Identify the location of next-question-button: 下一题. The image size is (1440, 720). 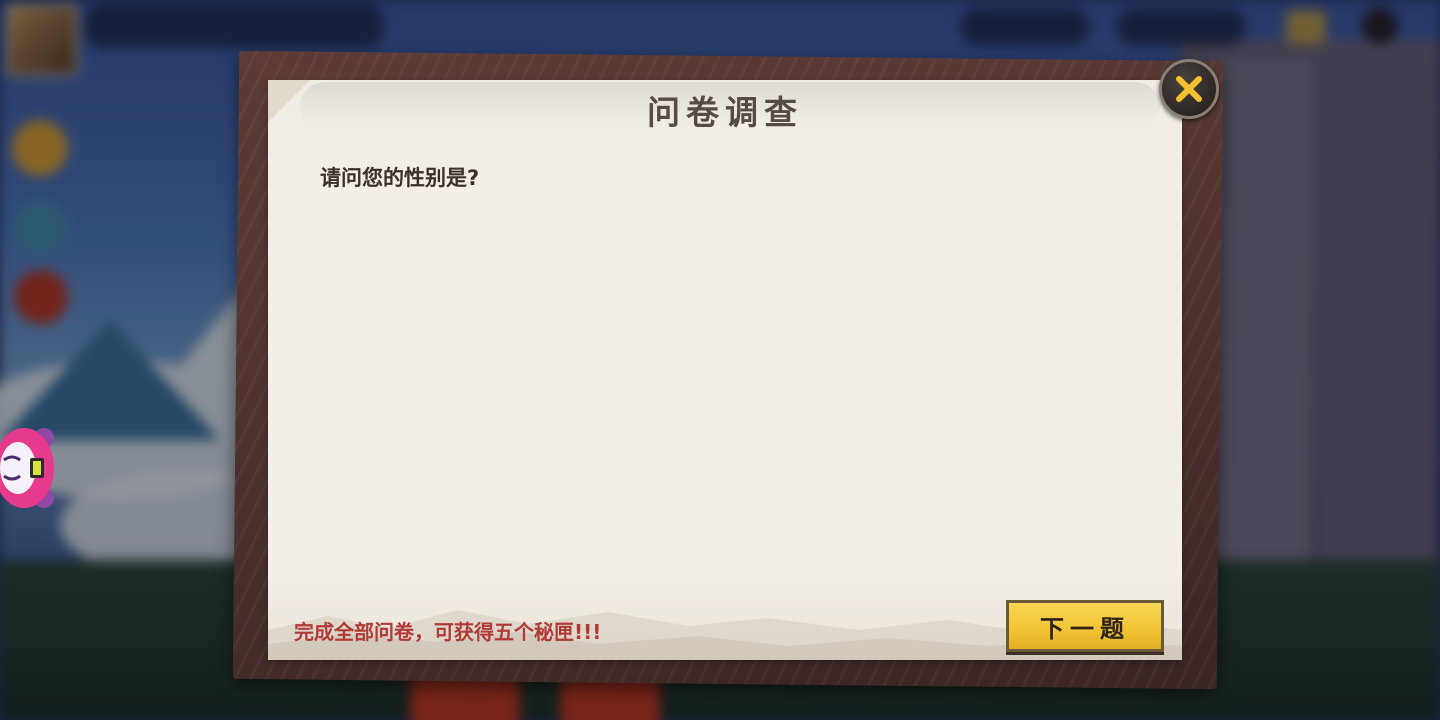
(1085, 626).